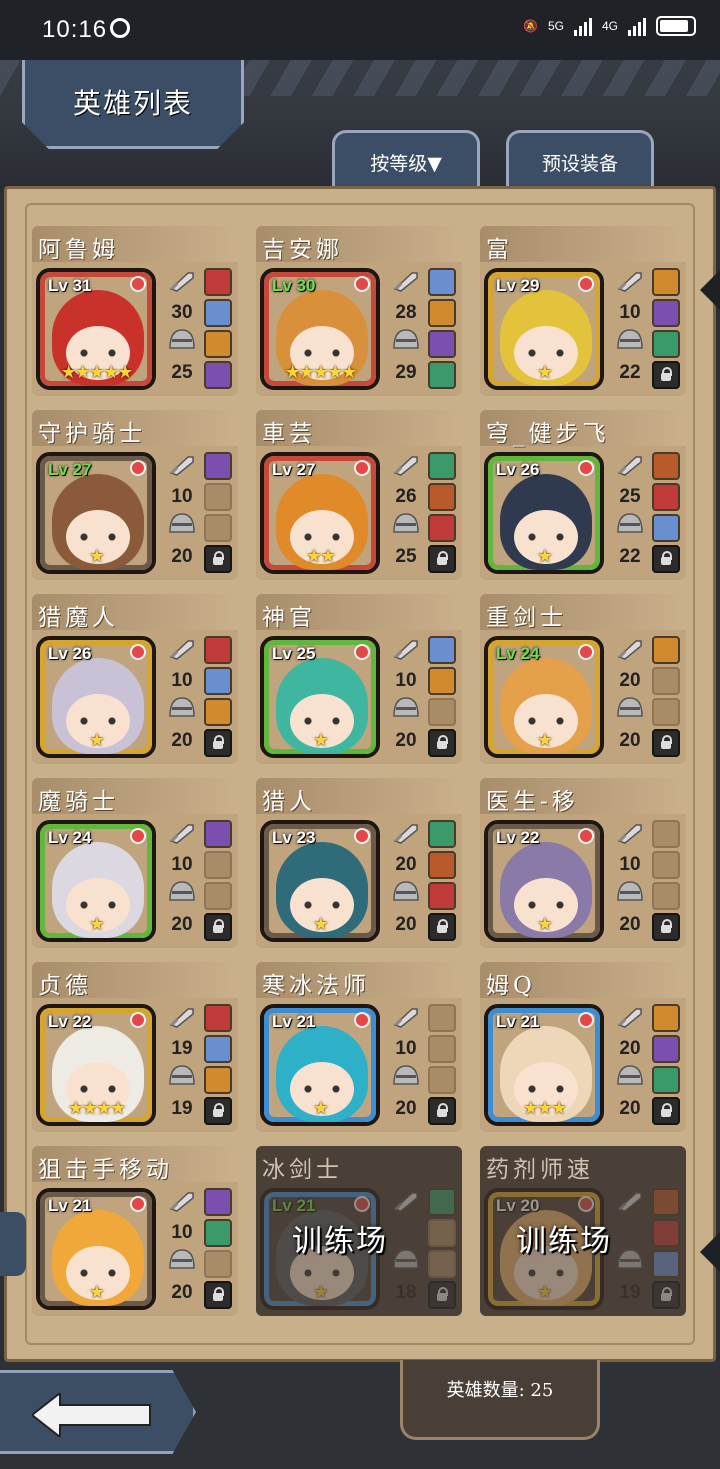 The height and width of the screenshot is (1469, 720). What do you see at coordinates (544, 1065) in the screenshot?
I see `hero-portrait: Lv 21 ★★★` at bounding box center [544, 1065].